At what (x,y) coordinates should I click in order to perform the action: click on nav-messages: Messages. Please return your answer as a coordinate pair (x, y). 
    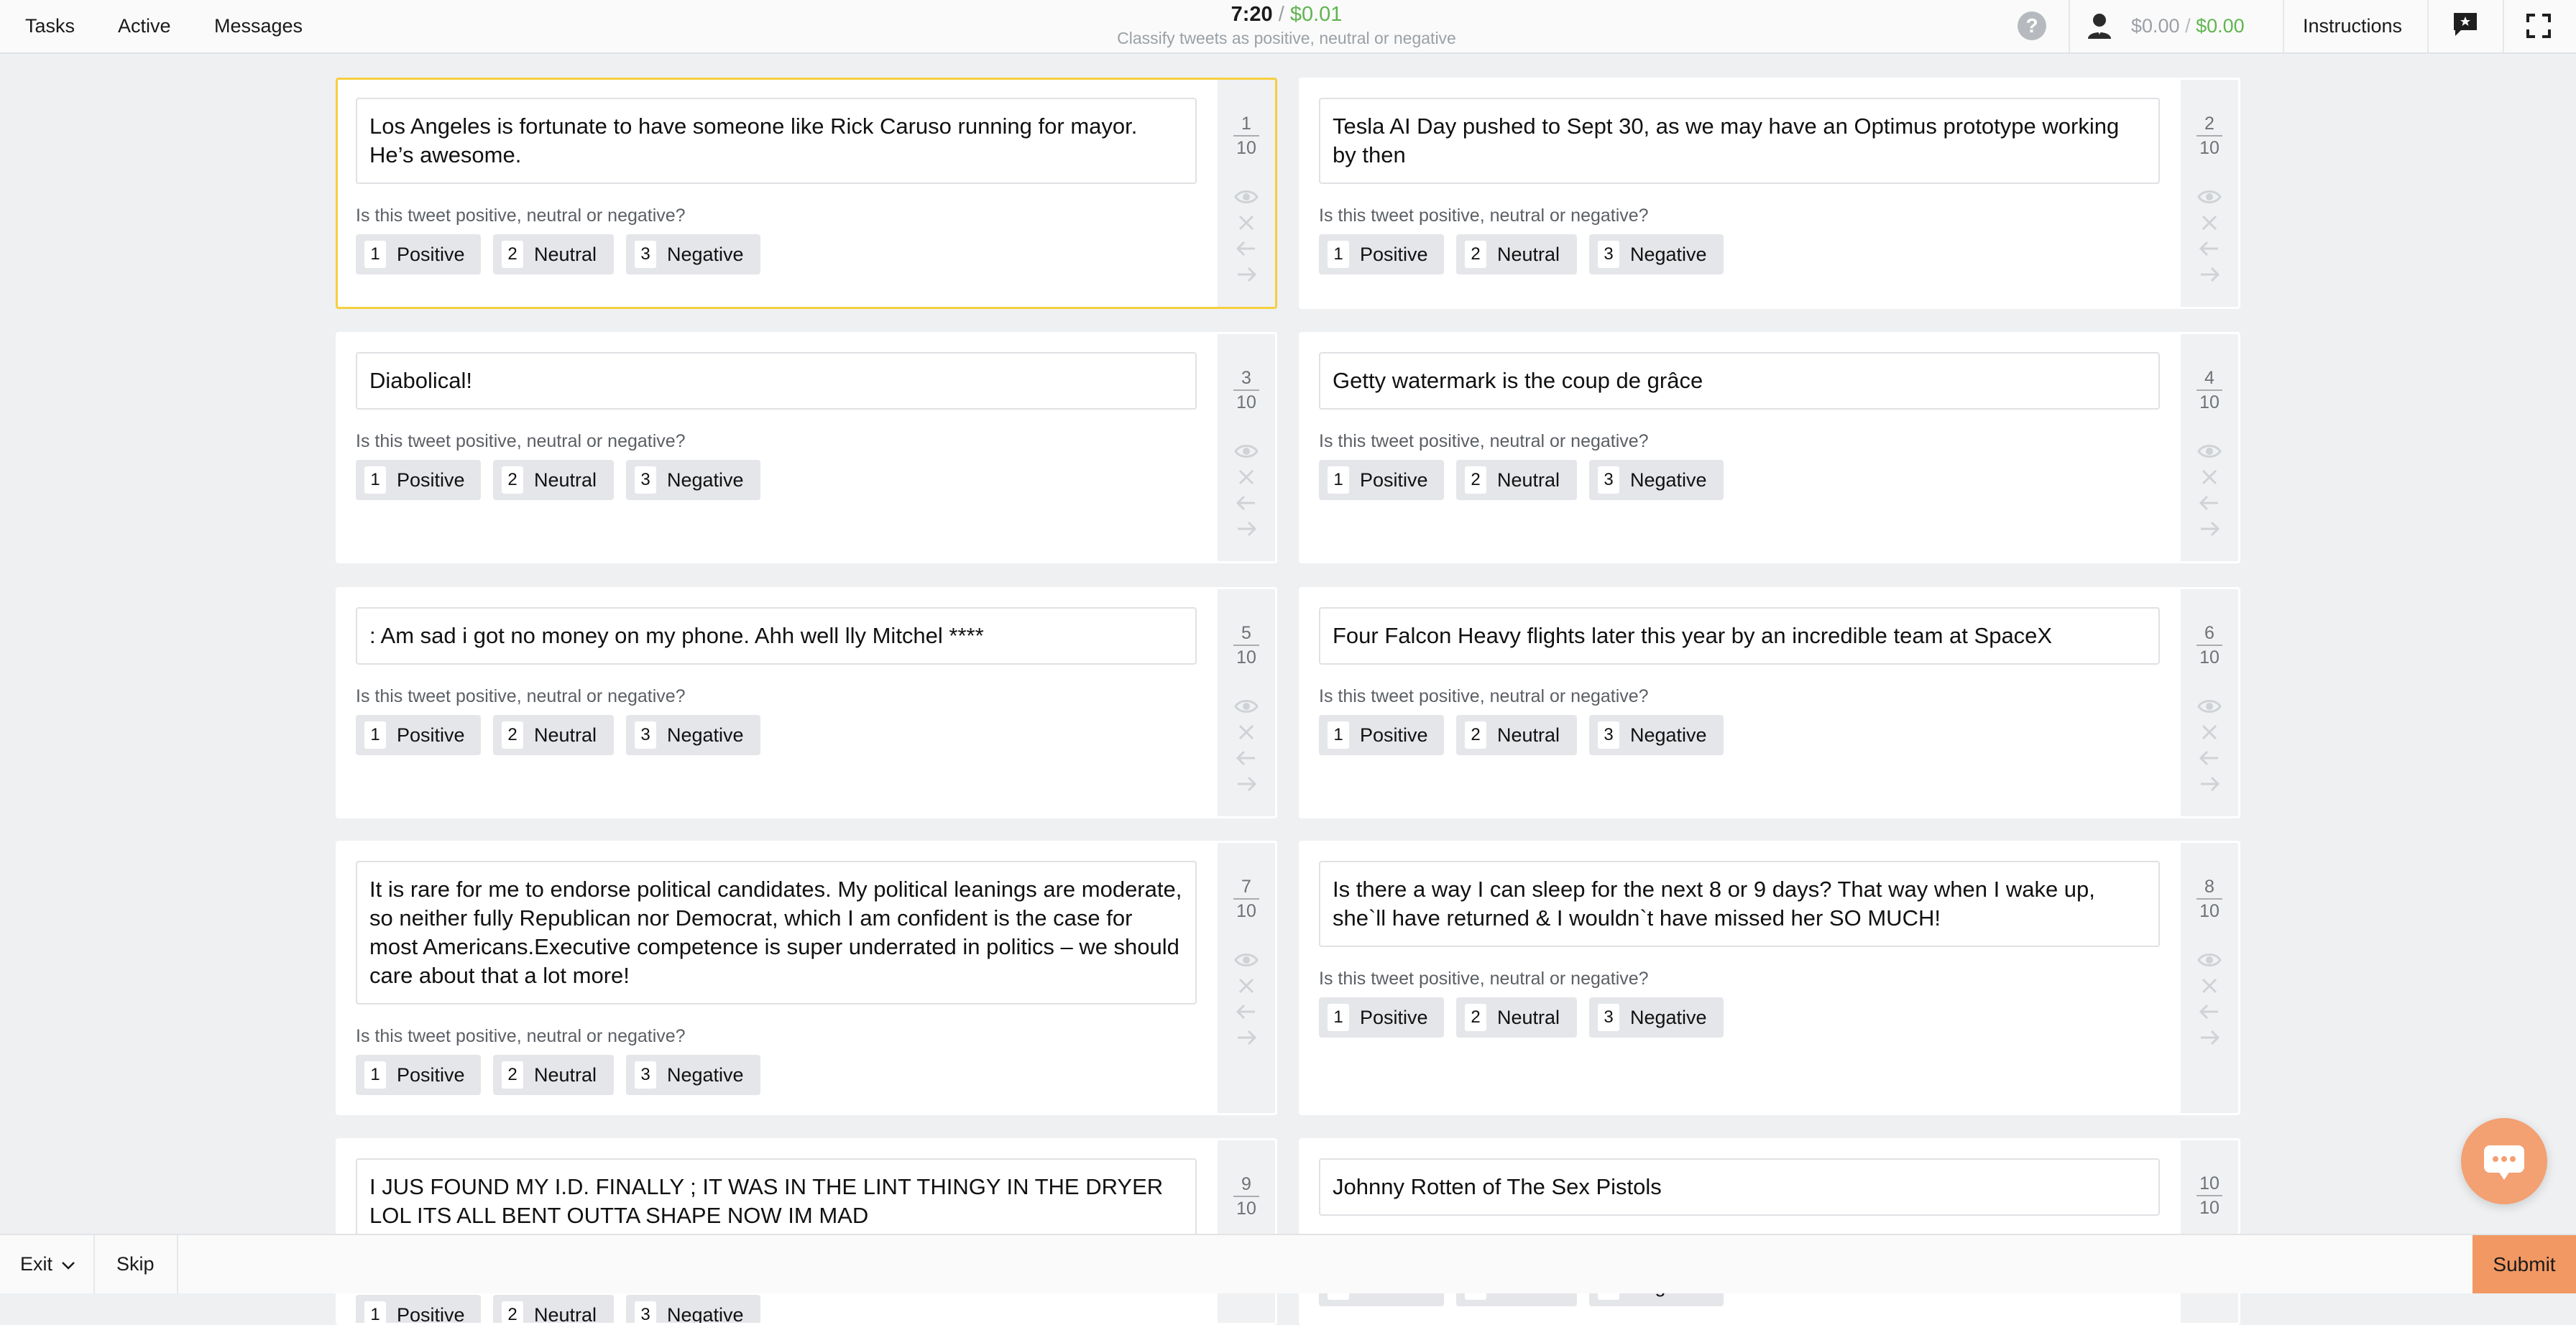
    Looking at the image, I should click on (258, 26).